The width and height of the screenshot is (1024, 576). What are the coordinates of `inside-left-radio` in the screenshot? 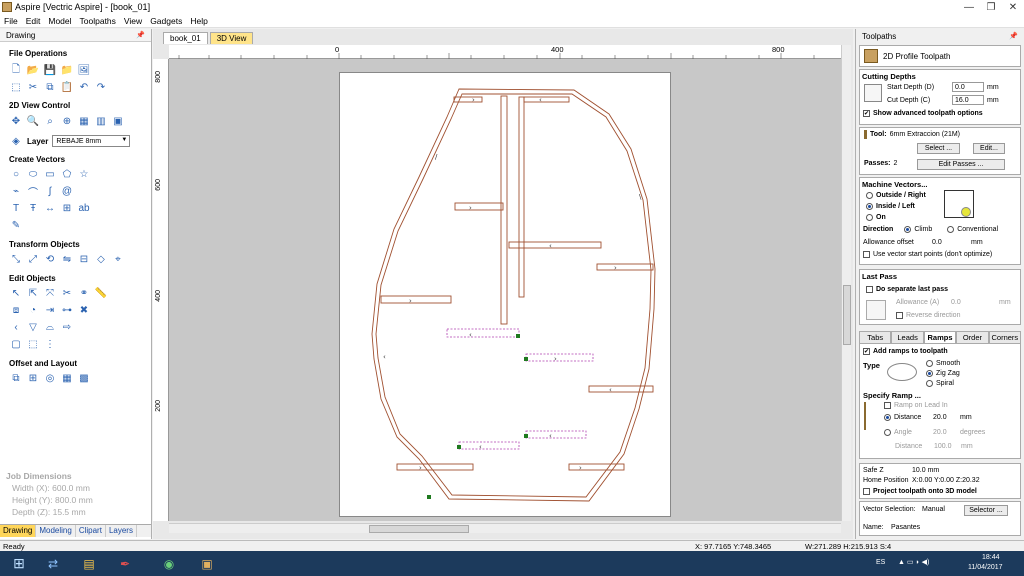 It's located at (869, 206).